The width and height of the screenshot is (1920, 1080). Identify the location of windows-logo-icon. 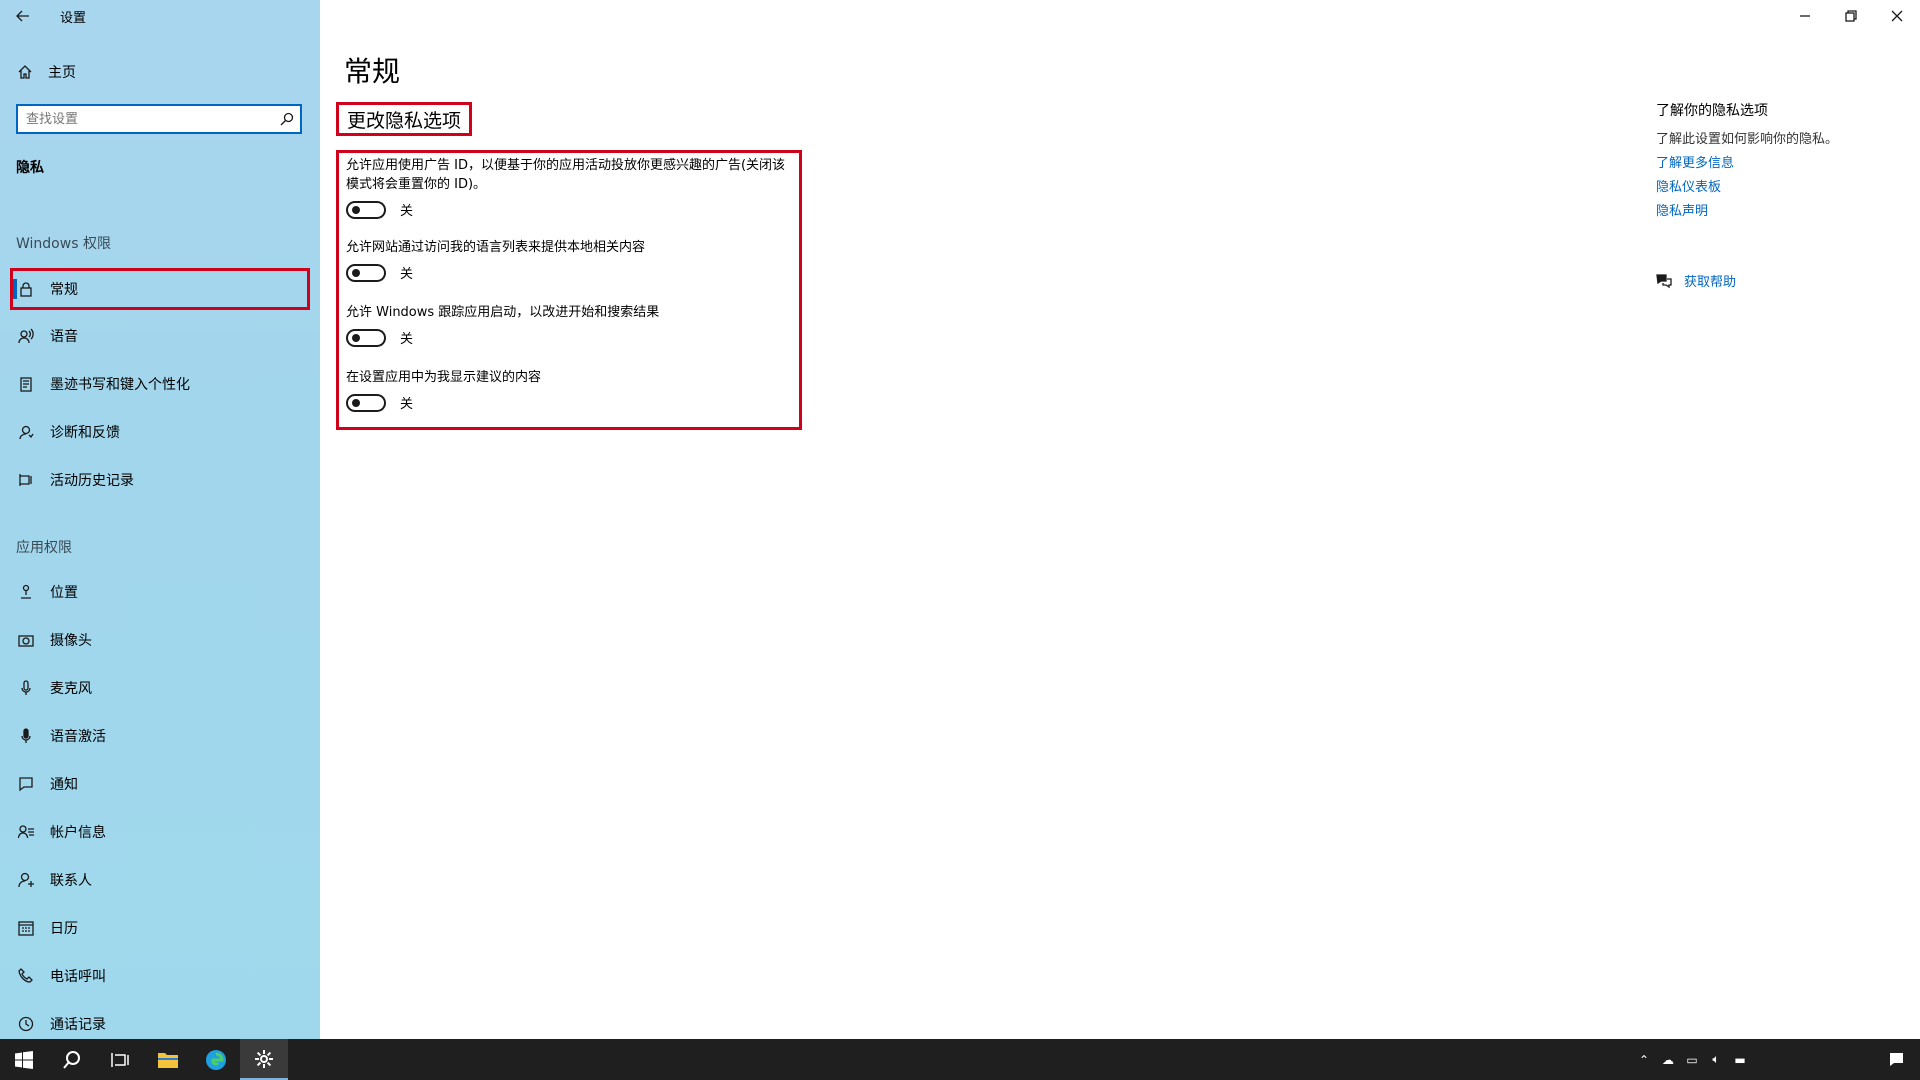
(24, 1059).